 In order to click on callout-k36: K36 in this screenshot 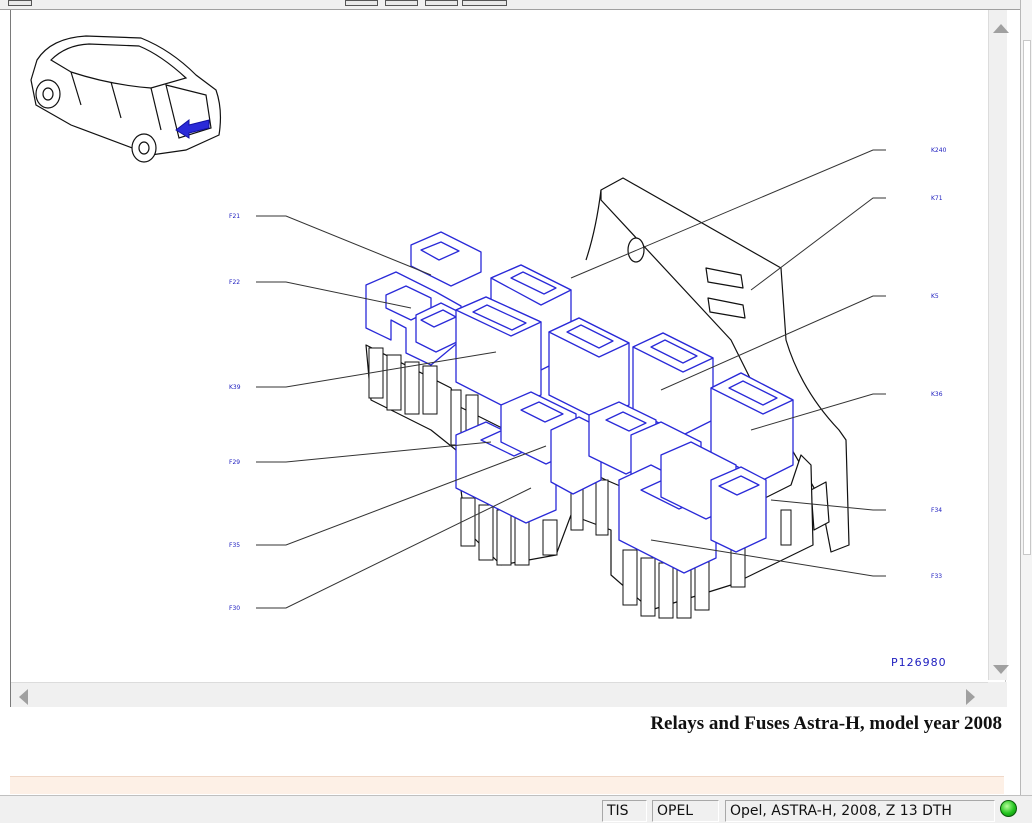, I will do `click(937, 394)`.